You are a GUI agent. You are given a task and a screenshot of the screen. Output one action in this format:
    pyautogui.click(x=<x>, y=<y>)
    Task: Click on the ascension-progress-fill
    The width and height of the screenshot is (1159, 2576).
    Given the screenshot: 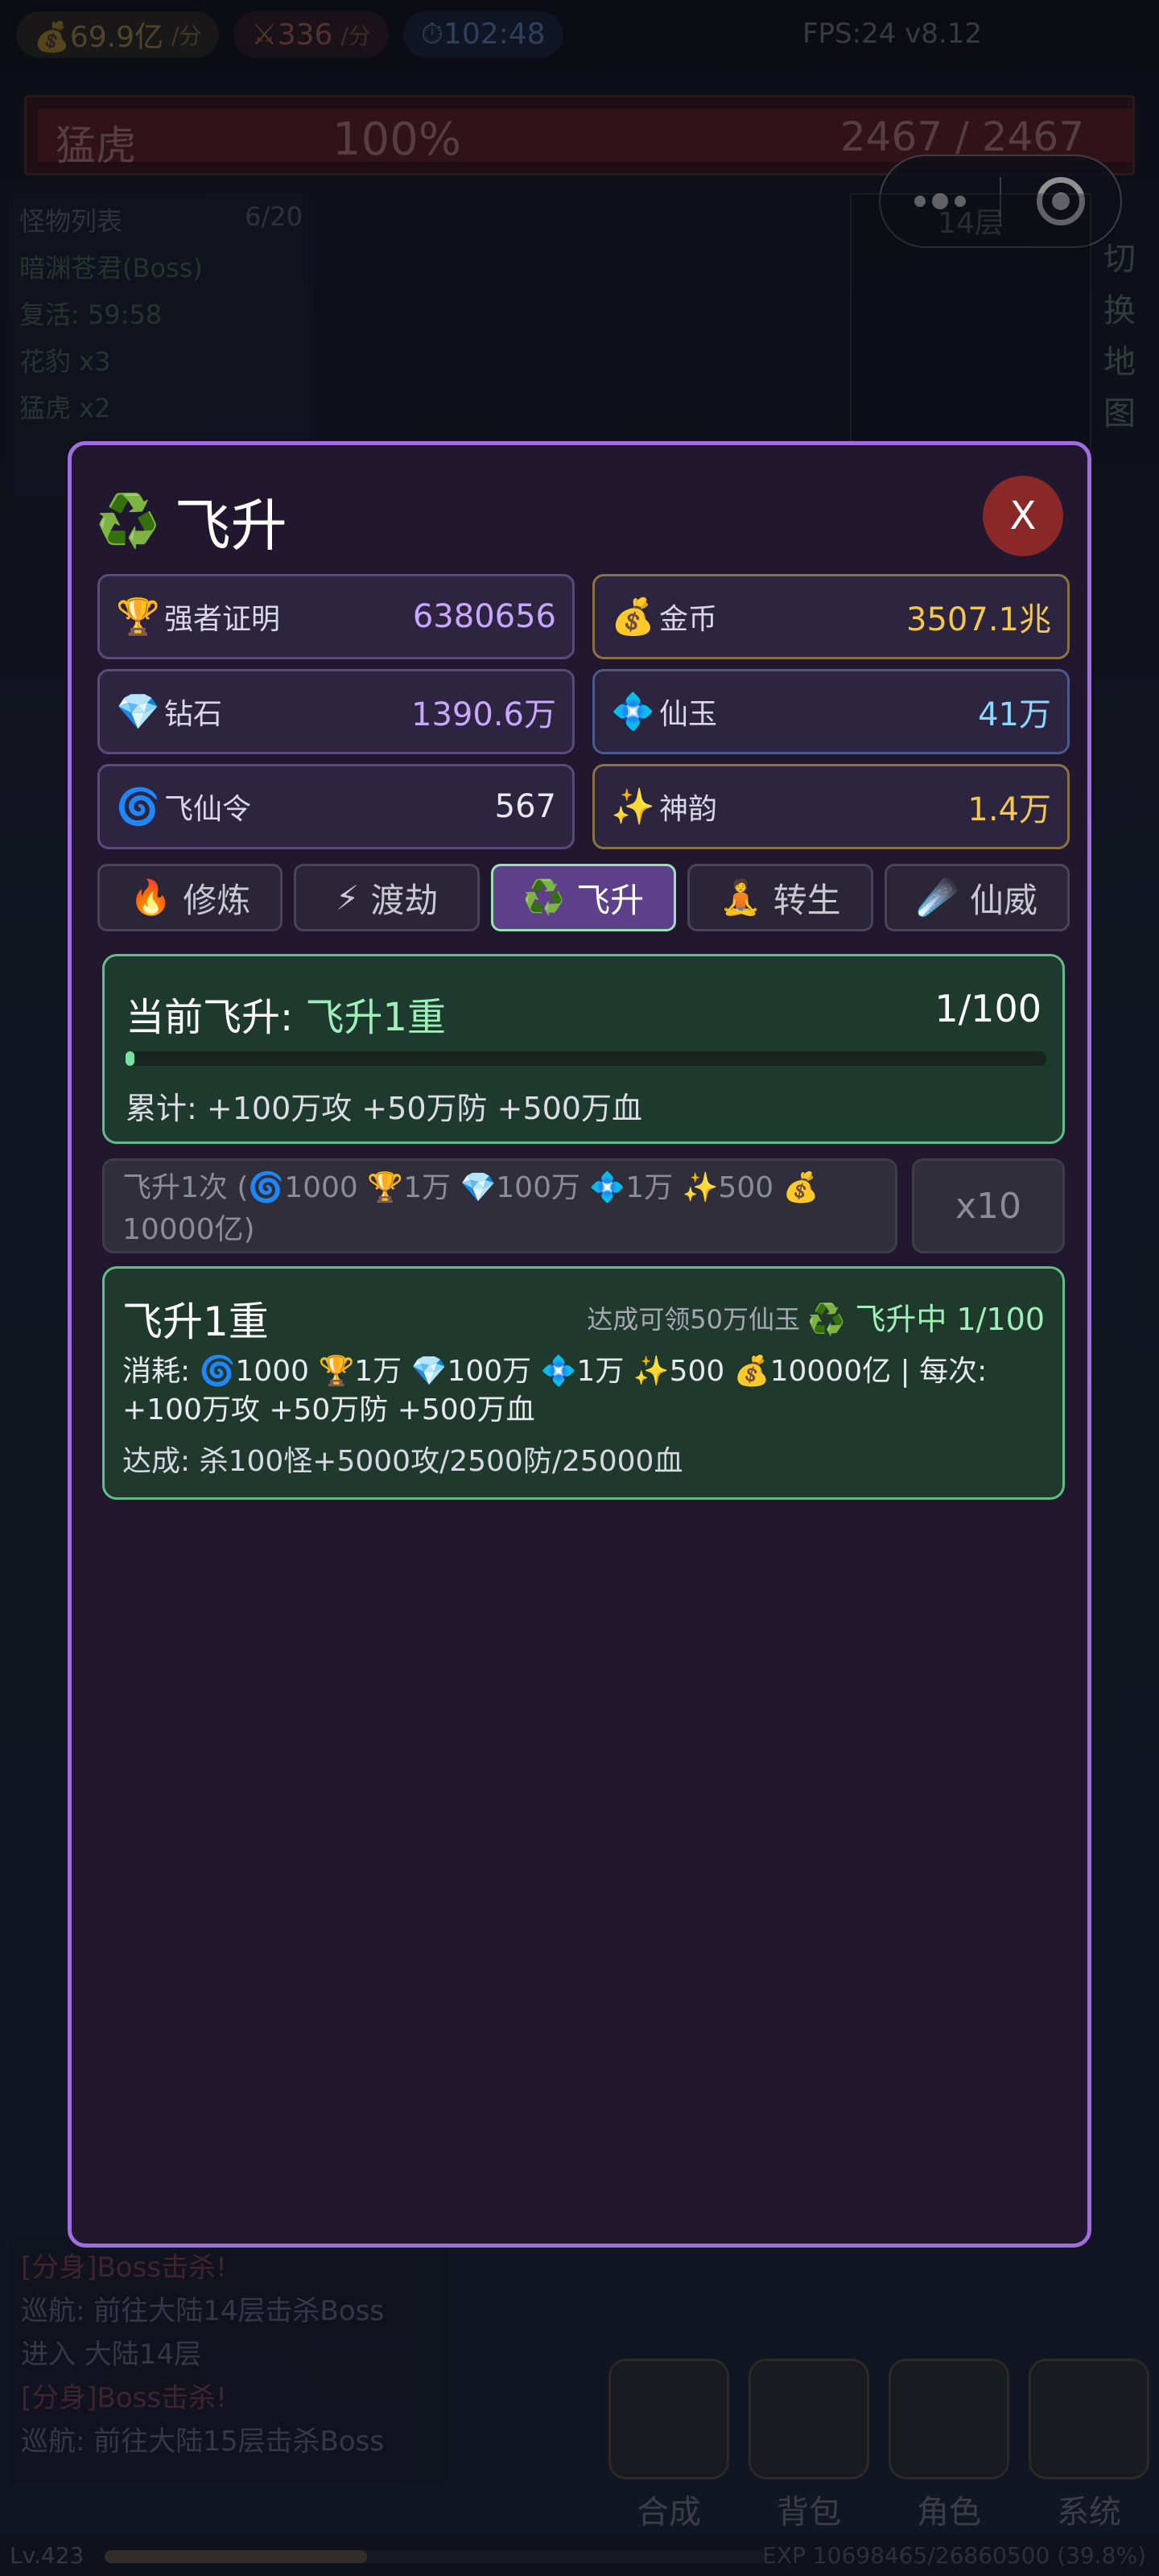 What is the action you would take?
    pyautogui.click(x=130, y=1058)
    